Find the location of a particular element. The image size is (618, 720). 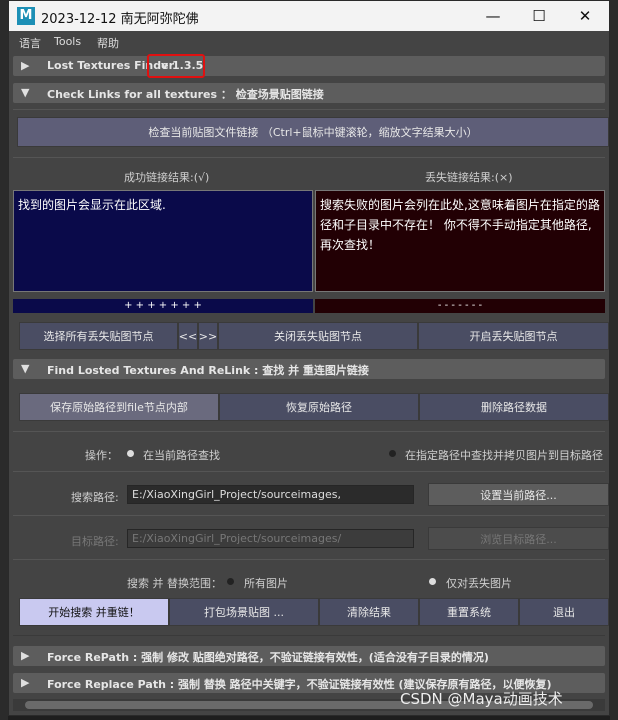

left-background-strip is located at coordinates (4, 360).